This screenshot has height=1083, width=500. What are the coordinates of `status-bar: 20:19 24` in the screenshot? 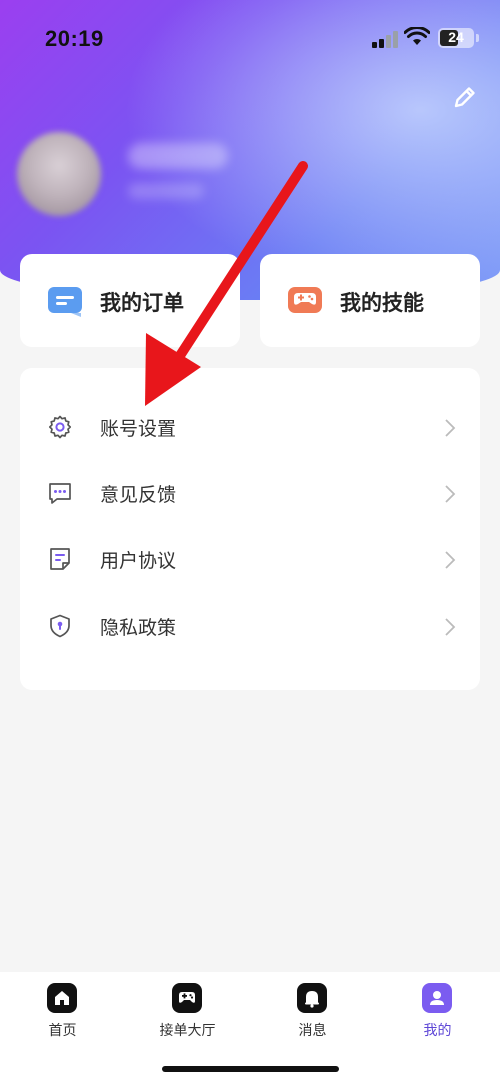 It's located at (250, 40).